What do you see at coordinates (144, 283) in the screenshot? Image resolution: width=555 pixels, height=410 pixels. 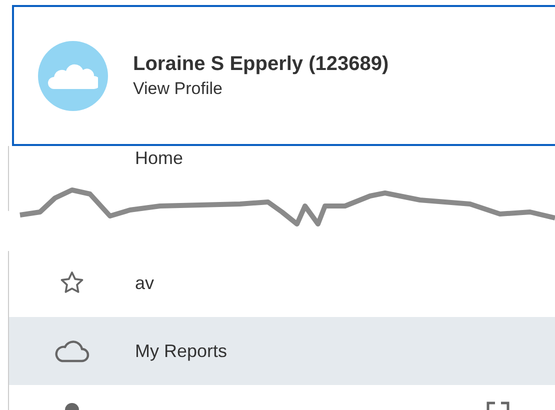 I see `menu-label: av` at bounding box center [144, 283].